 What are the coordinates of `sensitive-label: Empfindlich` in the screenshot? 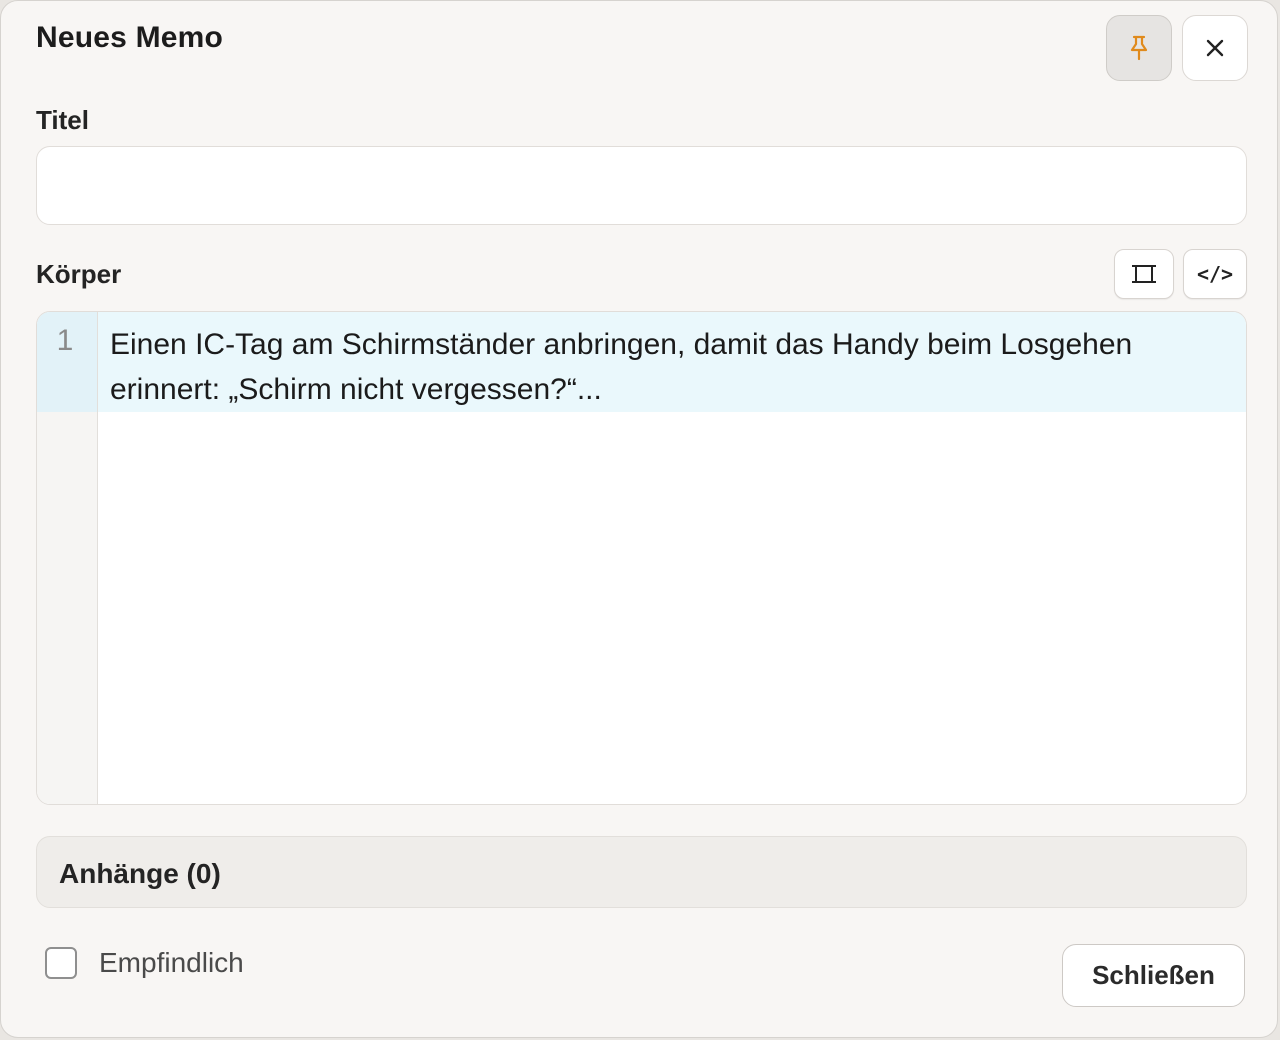 It's located at (171, 963).